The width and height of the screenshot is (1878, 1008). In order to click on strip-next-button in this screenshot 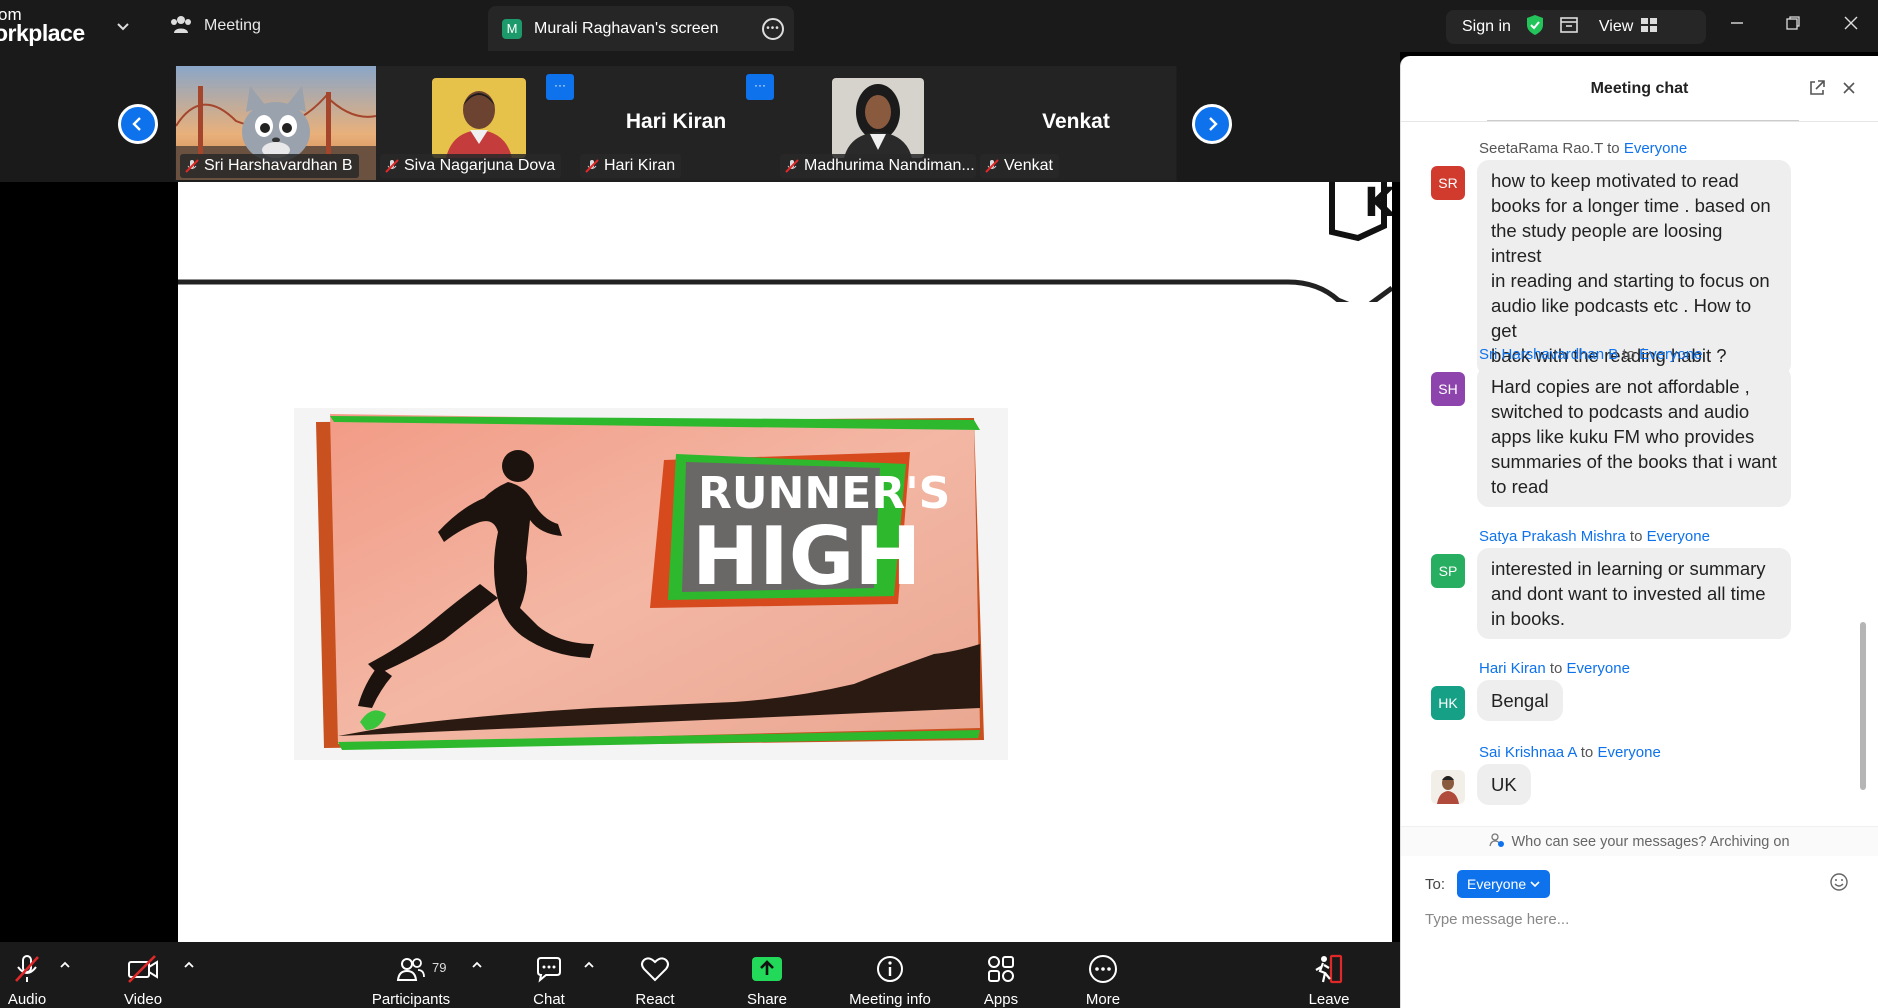, I will do `click(1212, 124)`.